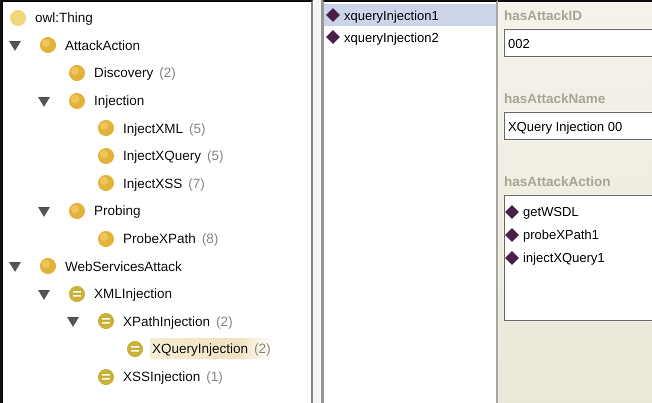  Describe the element at coordinates (165, 128) in the screenshot. I see `class-tree-item: InjectXML (5)` at that location.